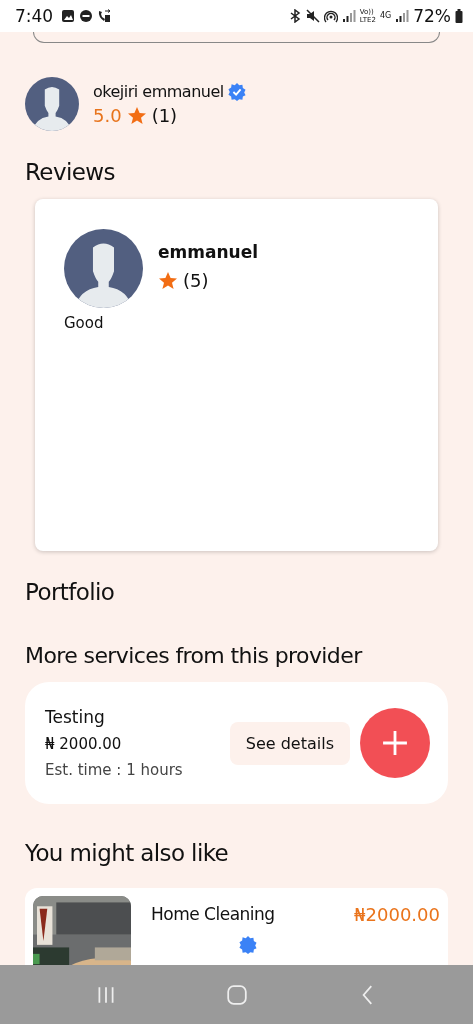  What do you see at coordinates (164, 115) in the screenshot?
I see `rating-count: (1)` at bounding box center [164, 115].